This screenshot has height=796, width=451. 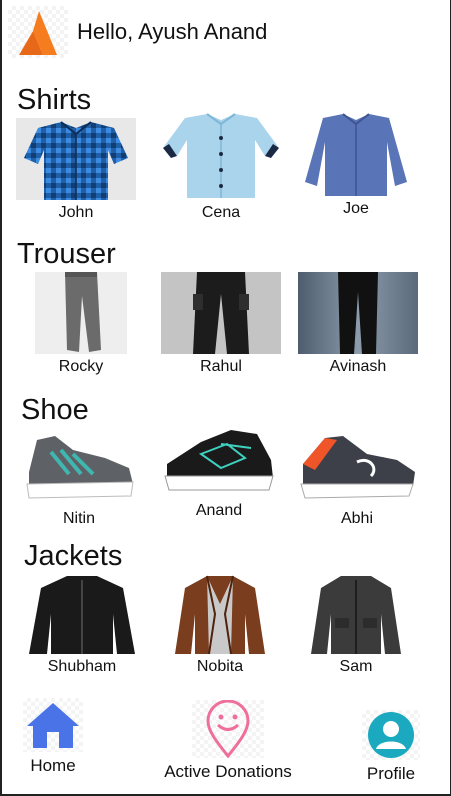 I want to click on product-label: Cena, so click(x=221, y=212).